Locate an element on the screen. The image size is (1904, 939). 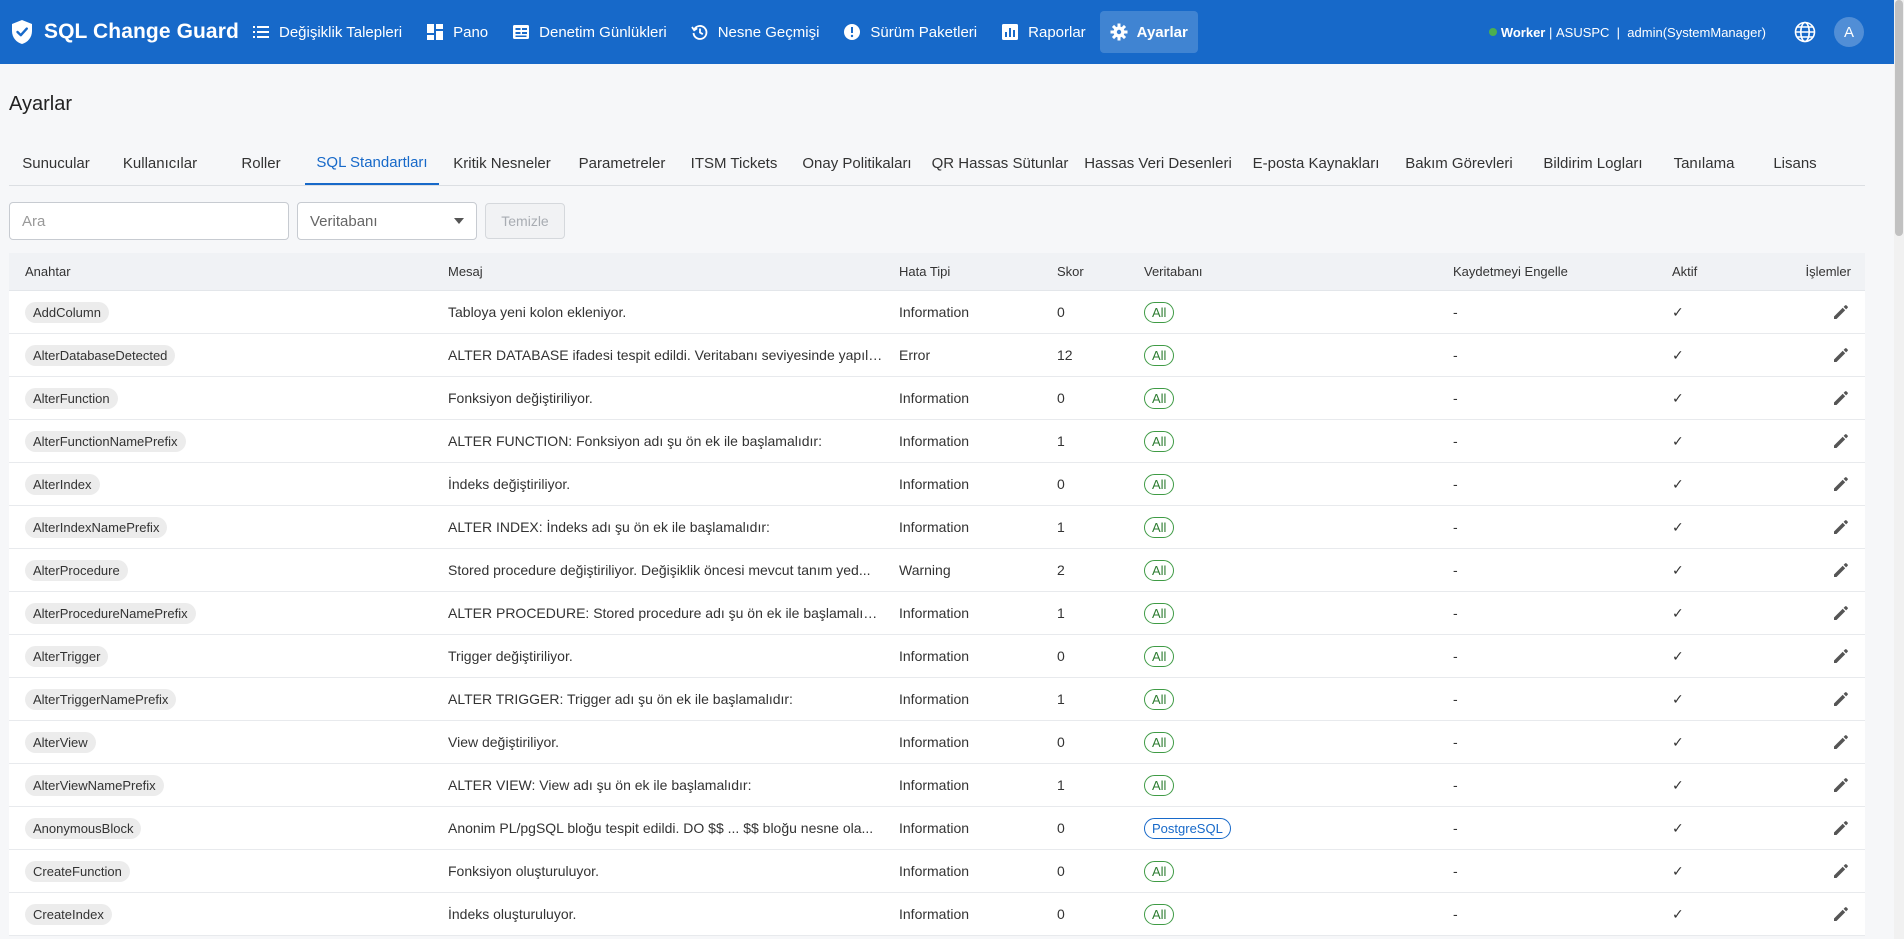
col-message: Mesaj is located at coordinates (657, 271).